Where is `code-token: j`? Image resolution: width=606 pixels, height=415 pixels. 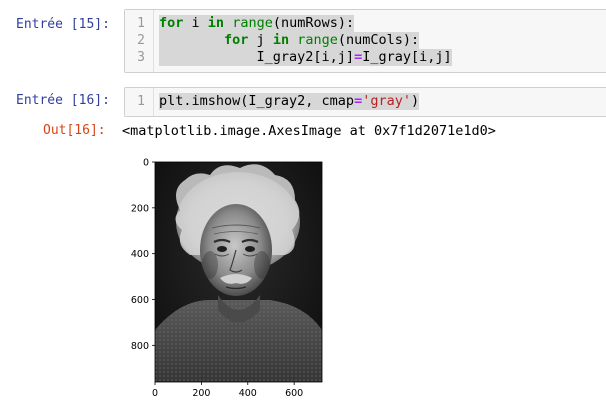
code-token: j is located at coordinates (260, 40).